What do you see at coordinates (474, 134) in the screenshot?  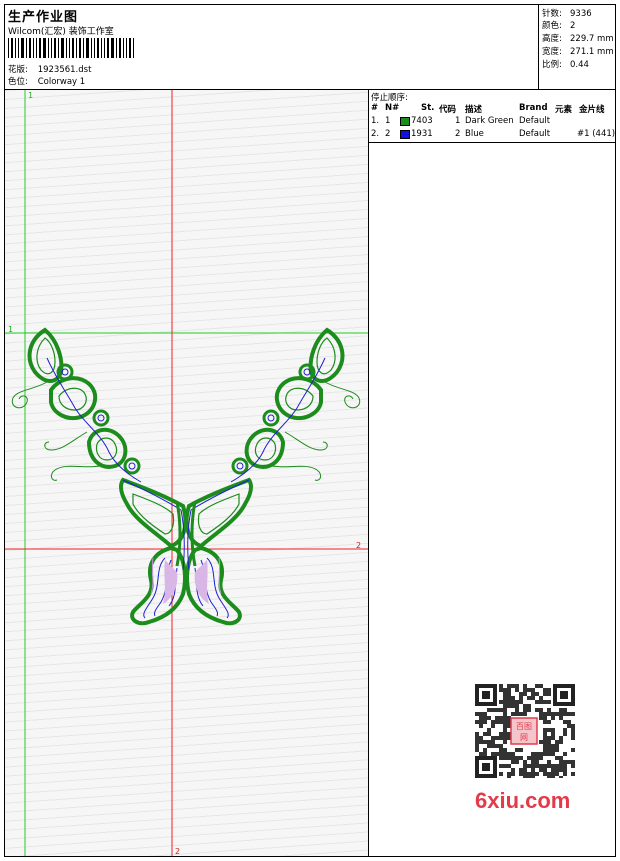 I see `row-description: Blue` at bounding box center [474, 134].